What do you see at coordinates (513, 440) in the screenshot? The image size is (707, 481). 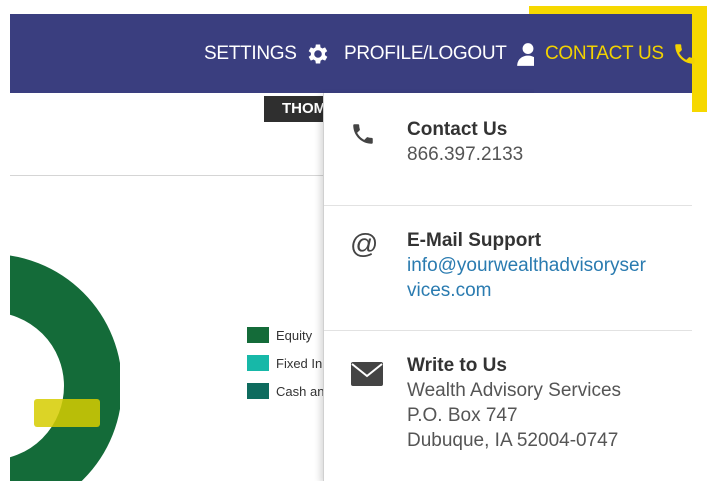 I see `mail-address-line-3: Dubuque, IA 52004-0747` at bounding box center [513, 440].